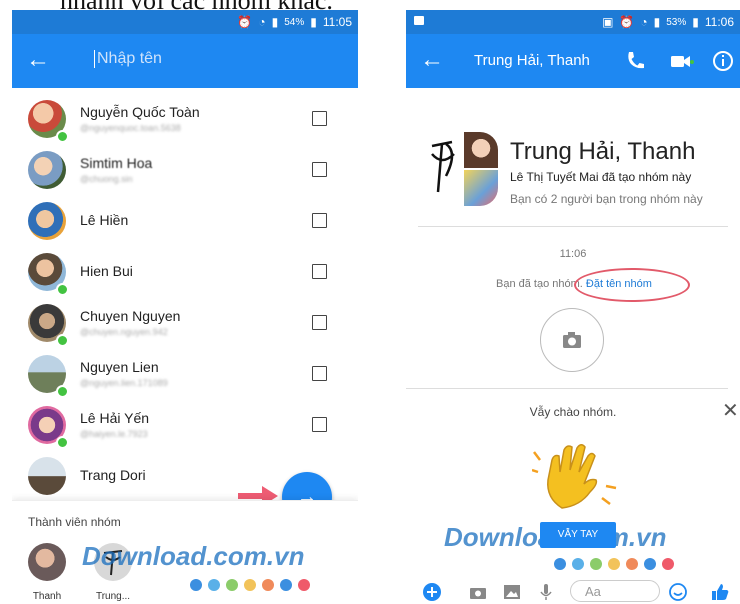 The height and width of the screenshot is (604, 740). What do you see at coordinates (632, 285) in the screenshot?
I see `highlight-oval` at bounding box center [632, 285].